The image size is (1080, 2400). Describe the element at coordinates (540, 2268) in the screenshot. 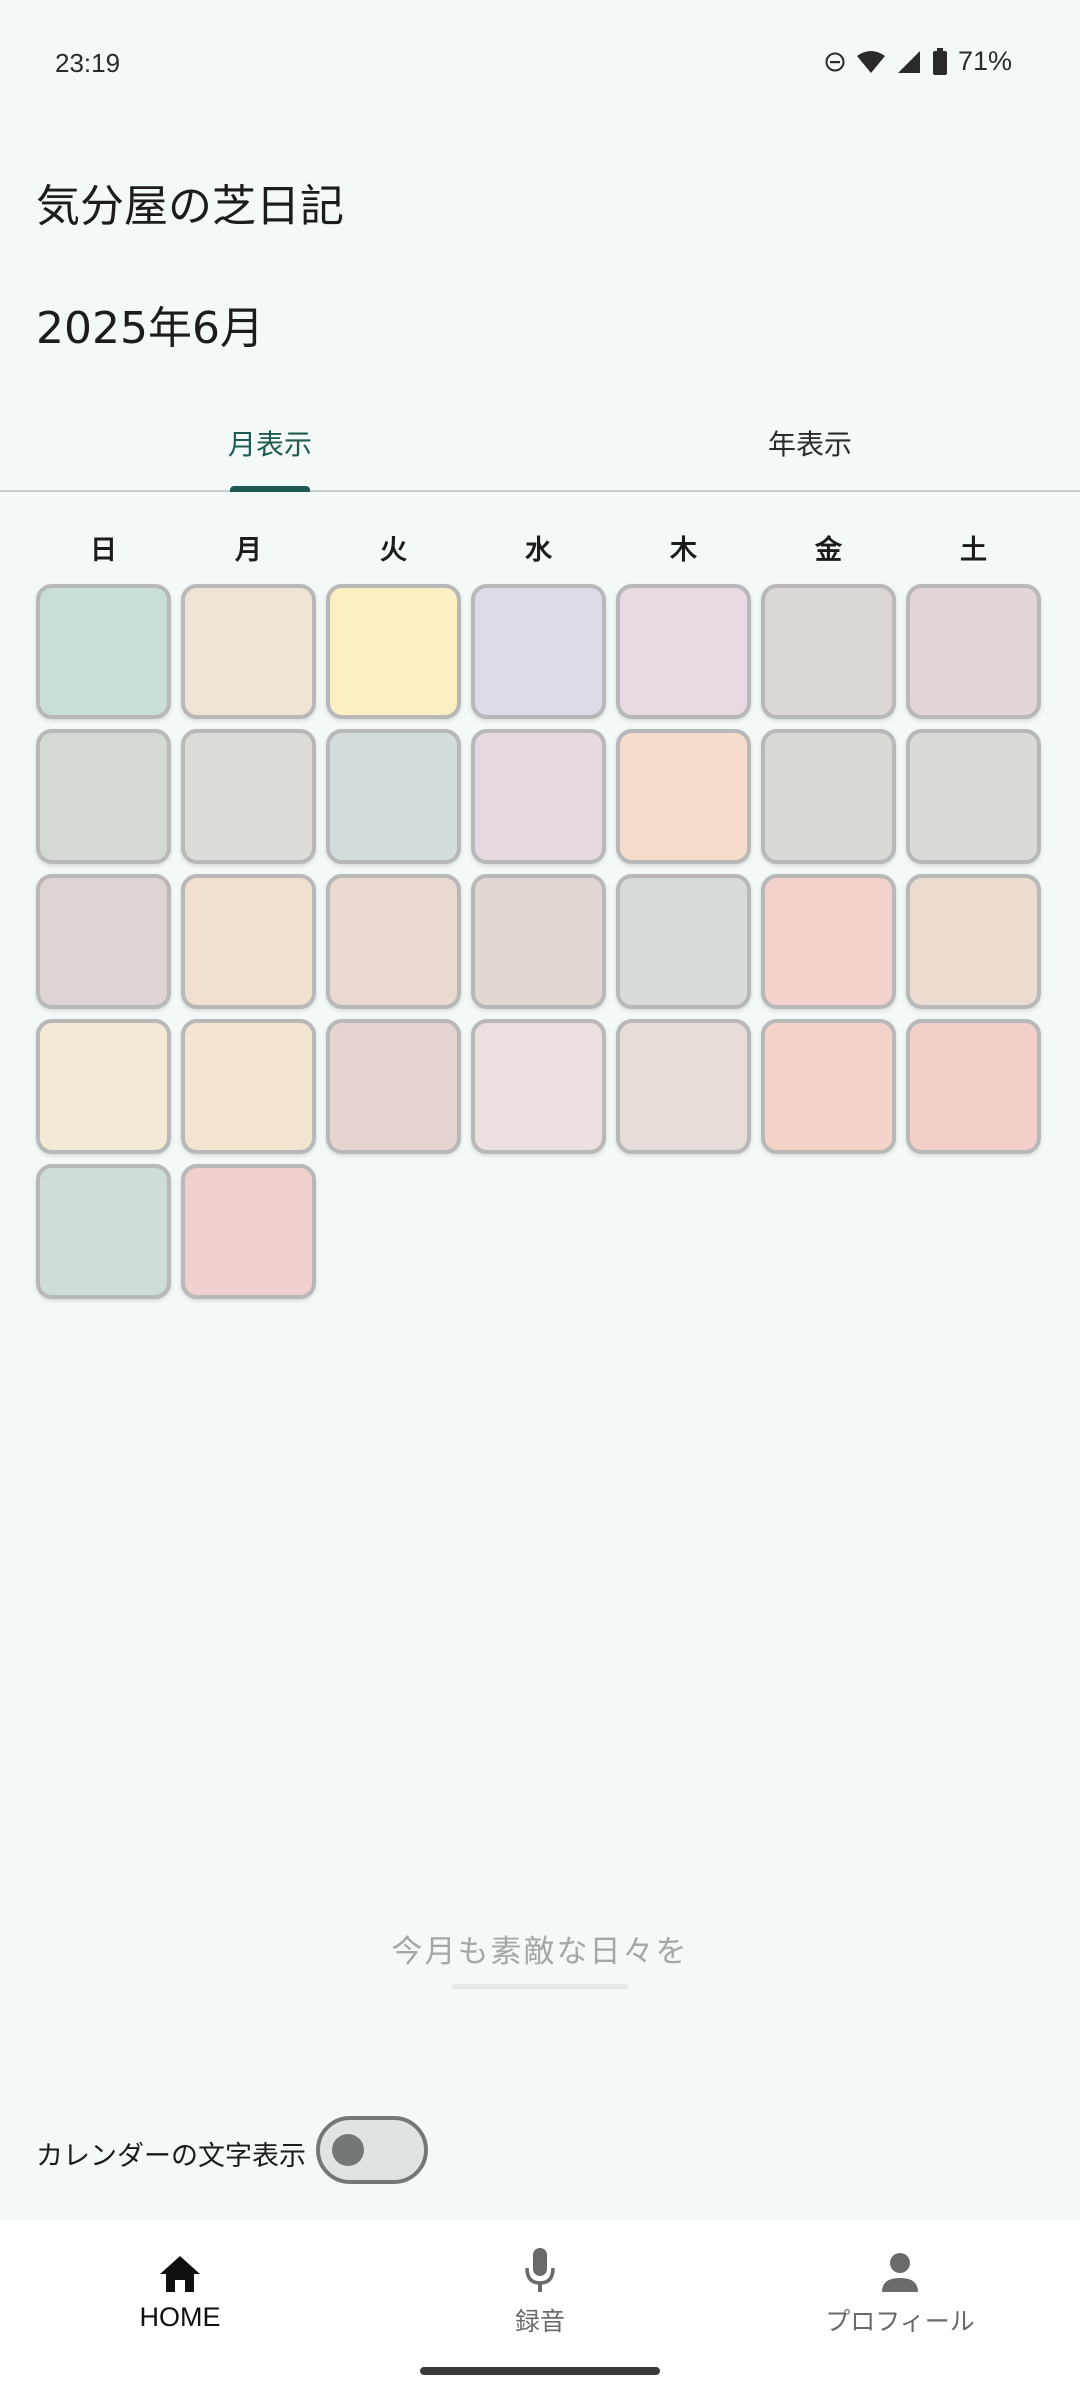

I see `mic-icon` at that location.